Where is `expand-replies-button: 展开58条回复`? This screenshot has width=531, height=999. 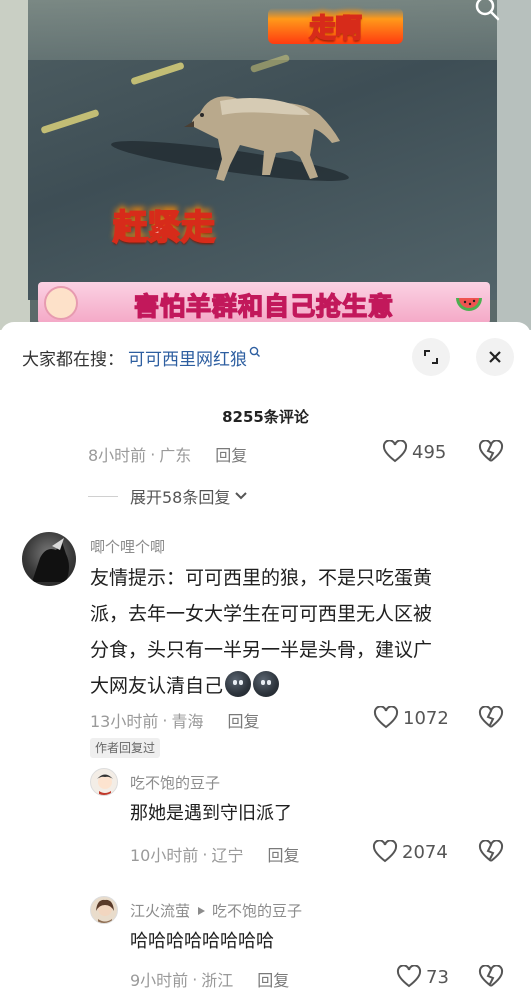
expand-replies-button: 展开58条回复 is located at coordinates (168, 496).